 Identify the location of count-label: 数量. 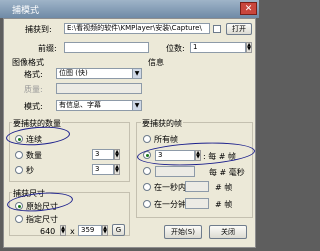
(34, 155).